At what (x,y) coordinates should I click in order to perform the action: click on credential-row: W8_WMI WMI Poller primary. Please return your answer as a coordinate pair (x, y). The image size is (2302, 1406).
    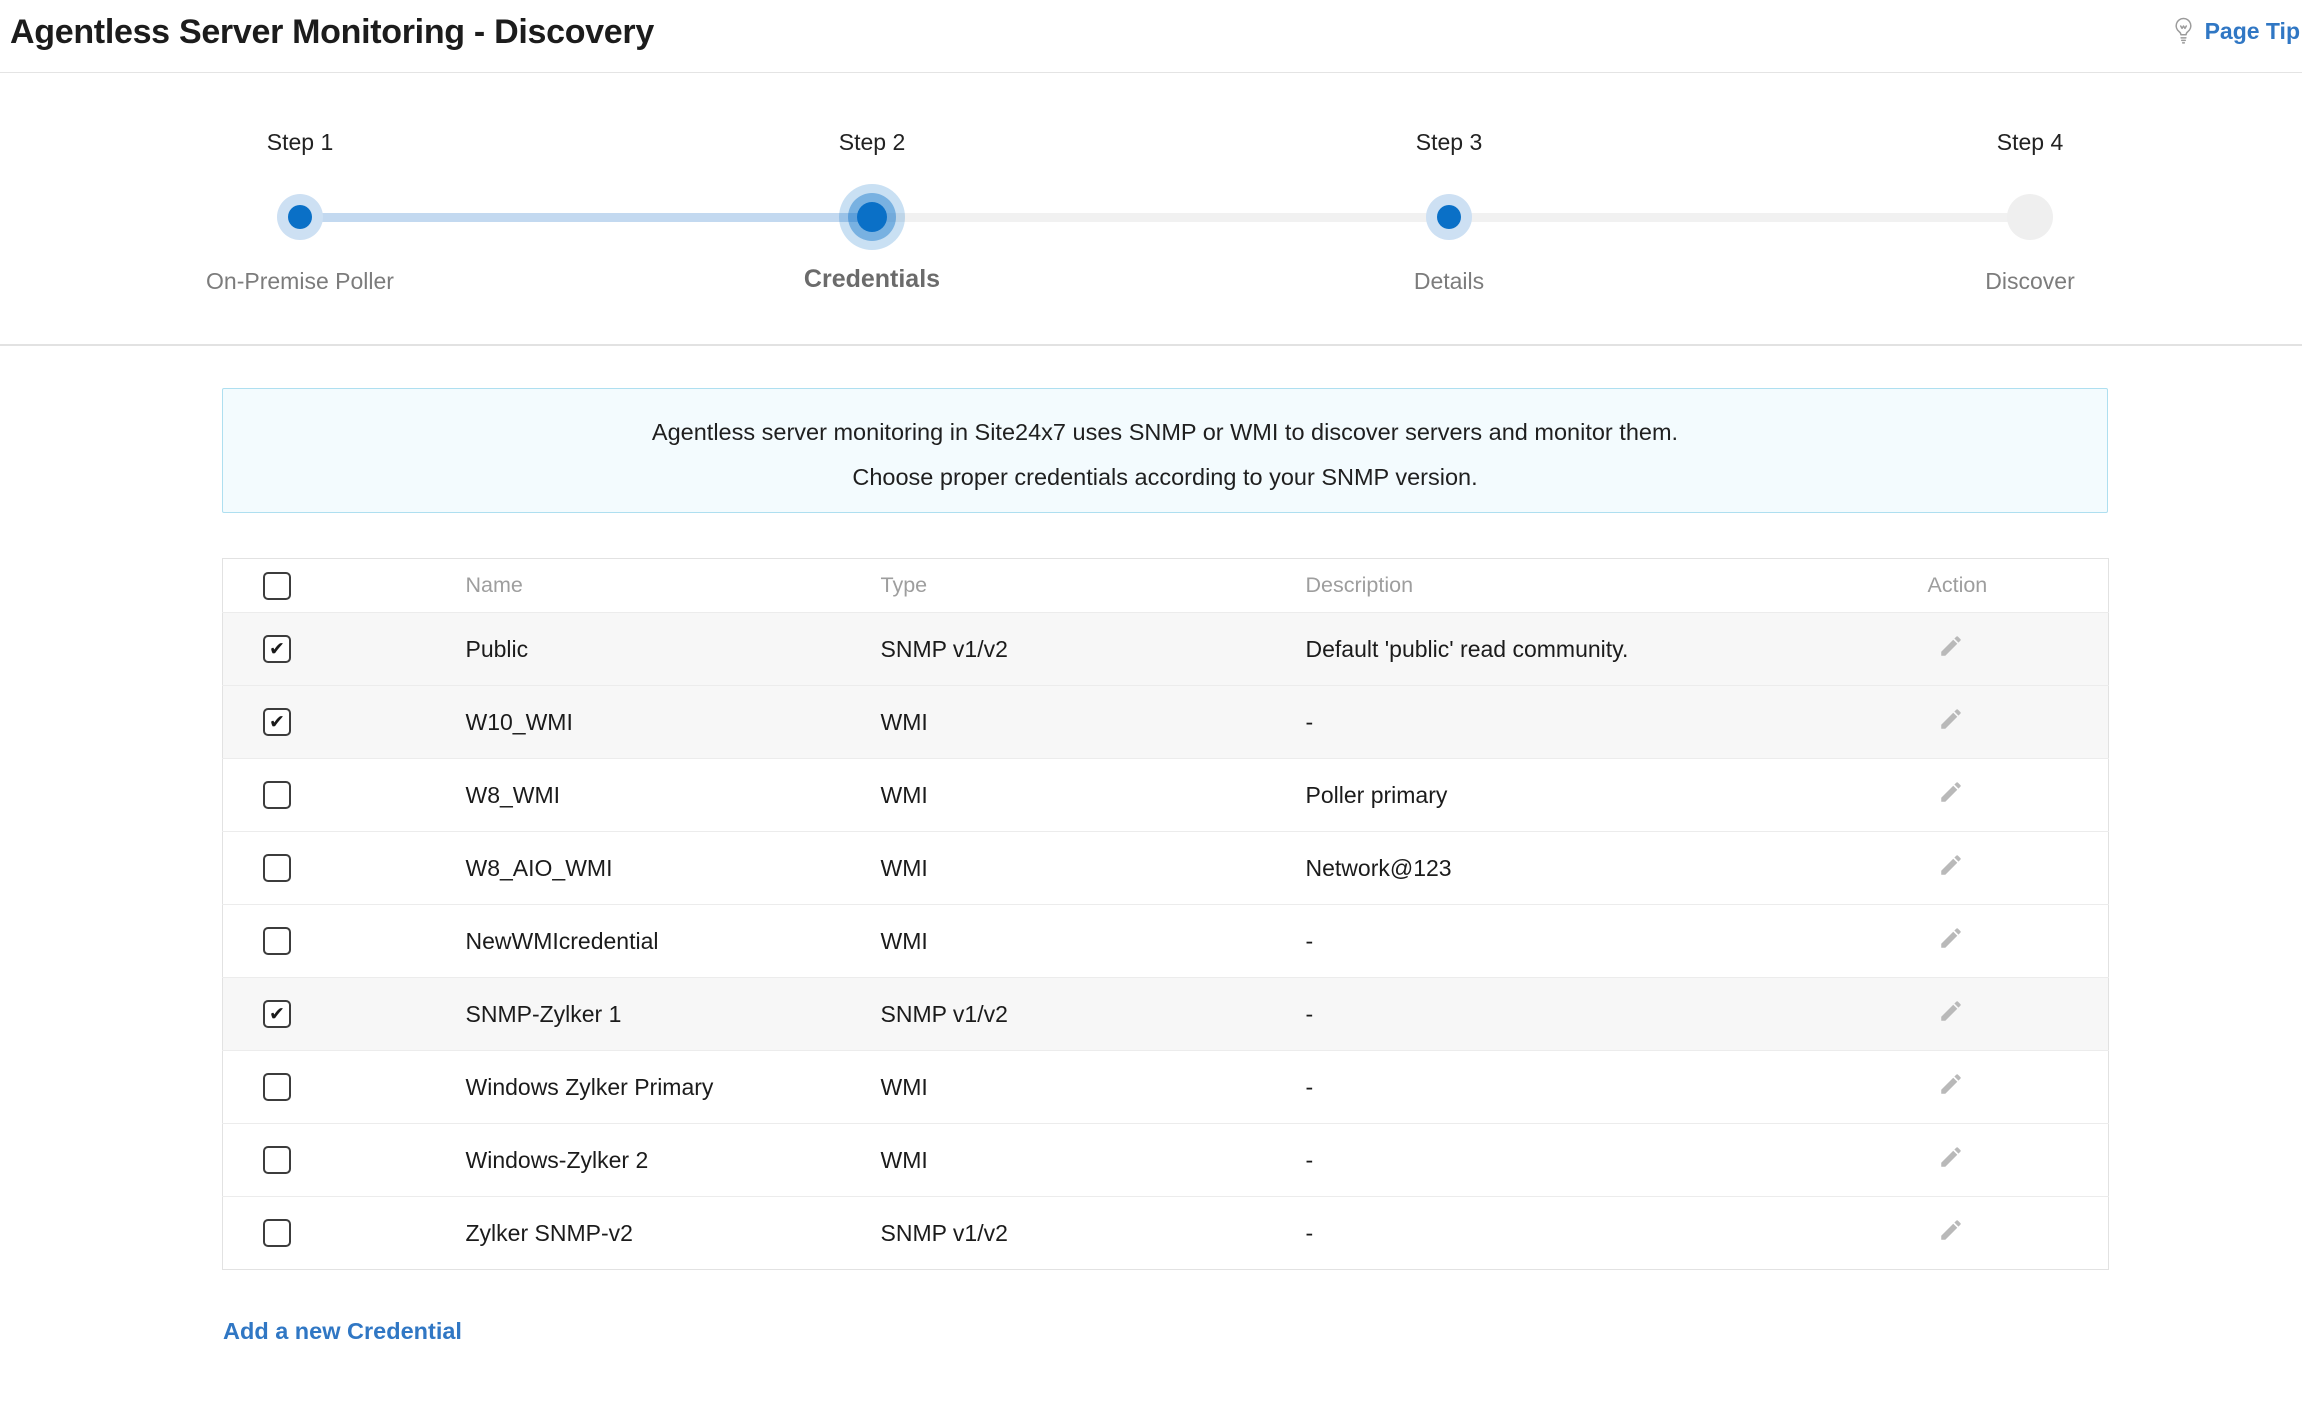
    Looking at the image, I should click on (1165, 795).